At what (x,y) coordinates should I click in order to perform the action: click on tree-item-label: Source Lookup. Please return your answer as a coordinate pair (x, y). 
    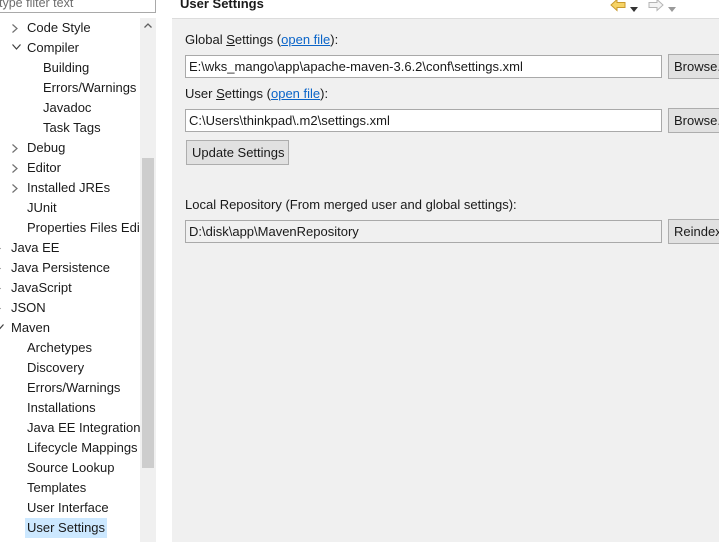
    Looking at the image, I should click on (71, 467).